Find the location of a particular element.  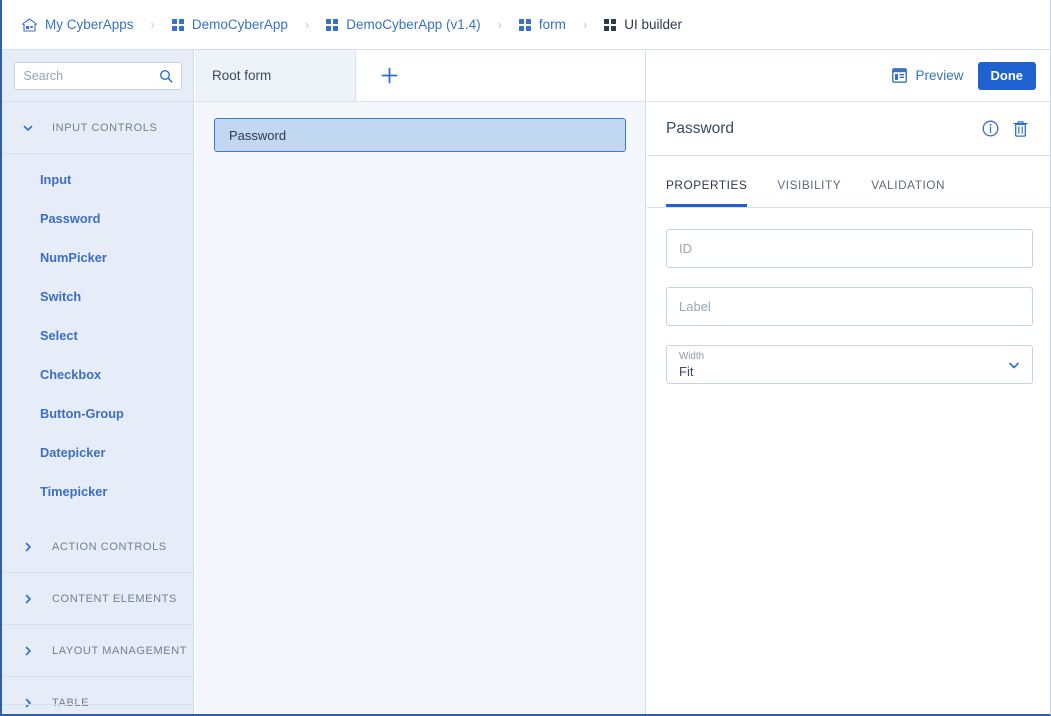

section-title: TABLE is located at coordinates (71, 702).